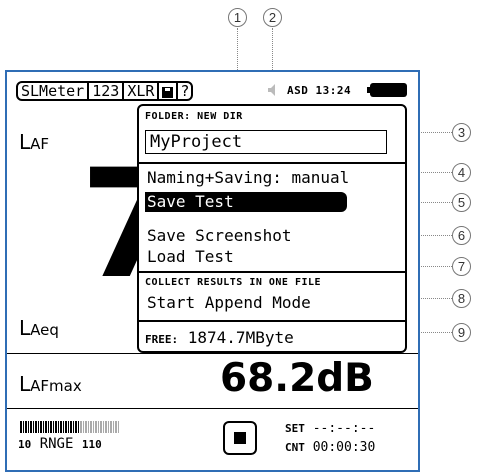  I want to click on count-timer: CNT 00:00:30, so click(330, 447).